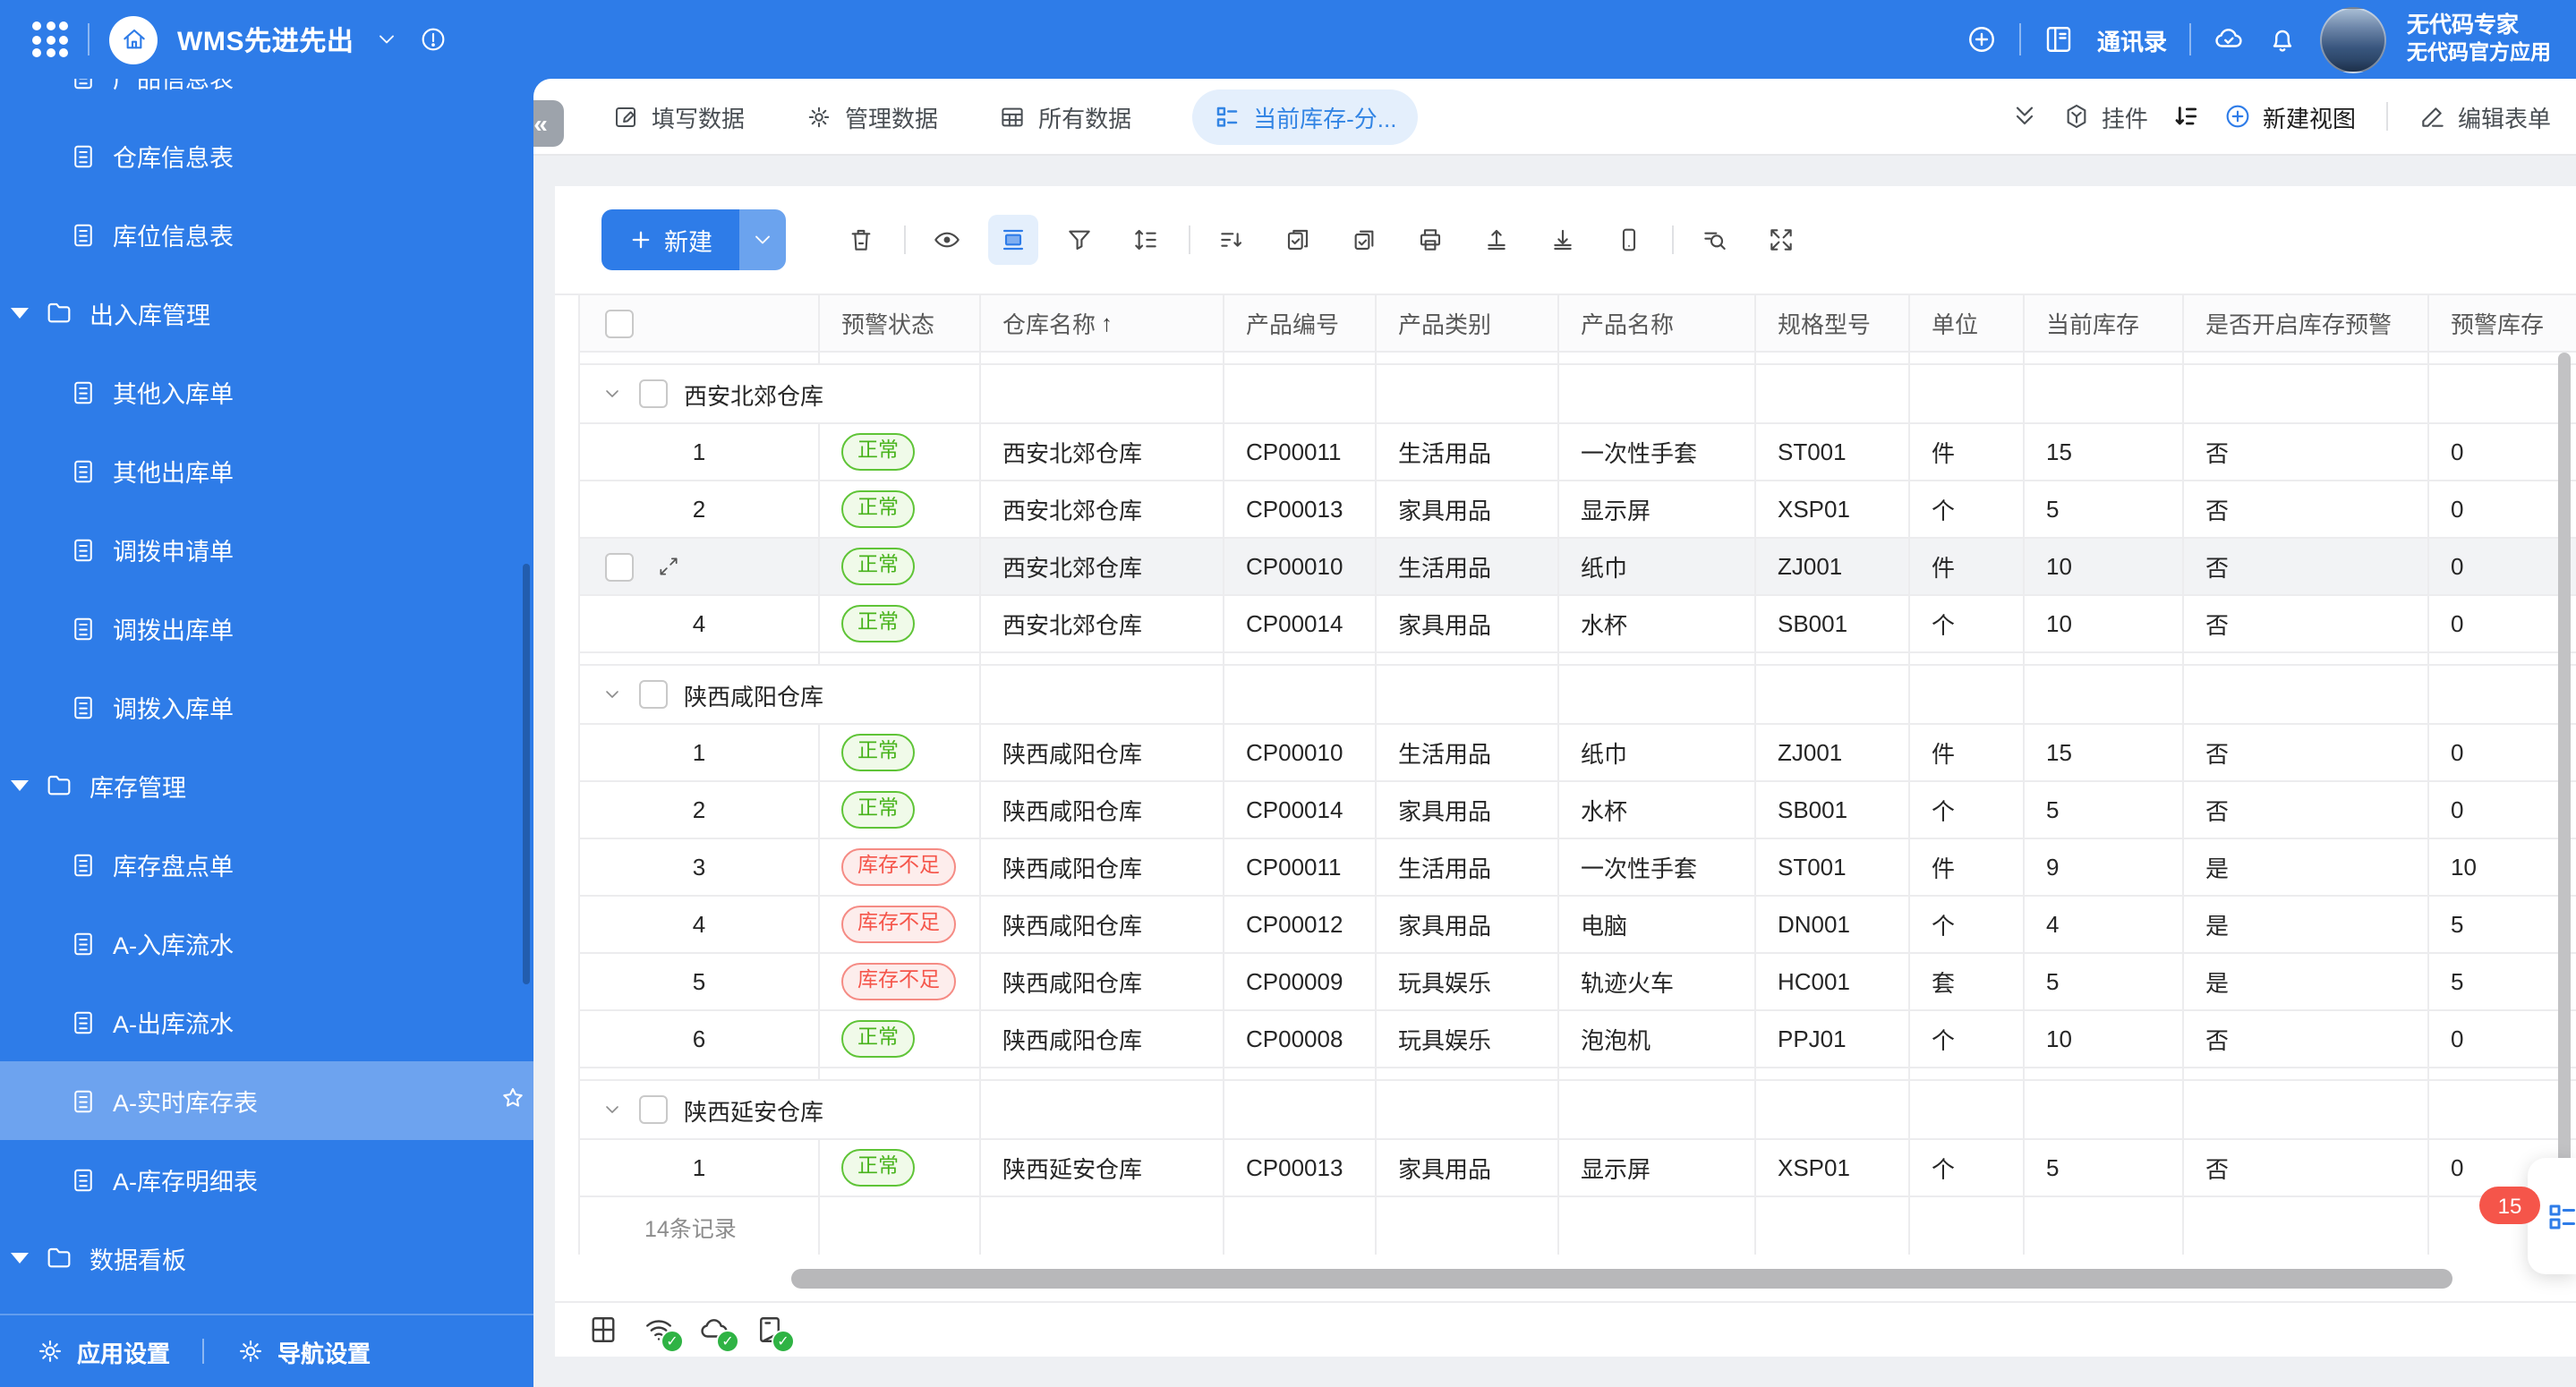 The image size is (2576, 1387). What do you see at coordinates (103, 1351) in the screenshot?
I see `app-settings-button: 应用设置` at bounding box center [103, 1351].